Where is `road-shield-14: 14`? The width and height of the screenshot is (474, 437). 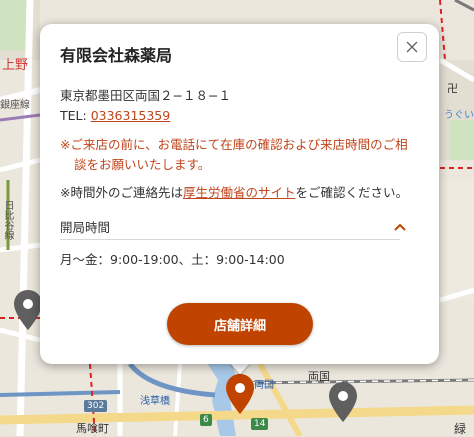 road-shield-14: 14 is located at coordinates (260, 424).